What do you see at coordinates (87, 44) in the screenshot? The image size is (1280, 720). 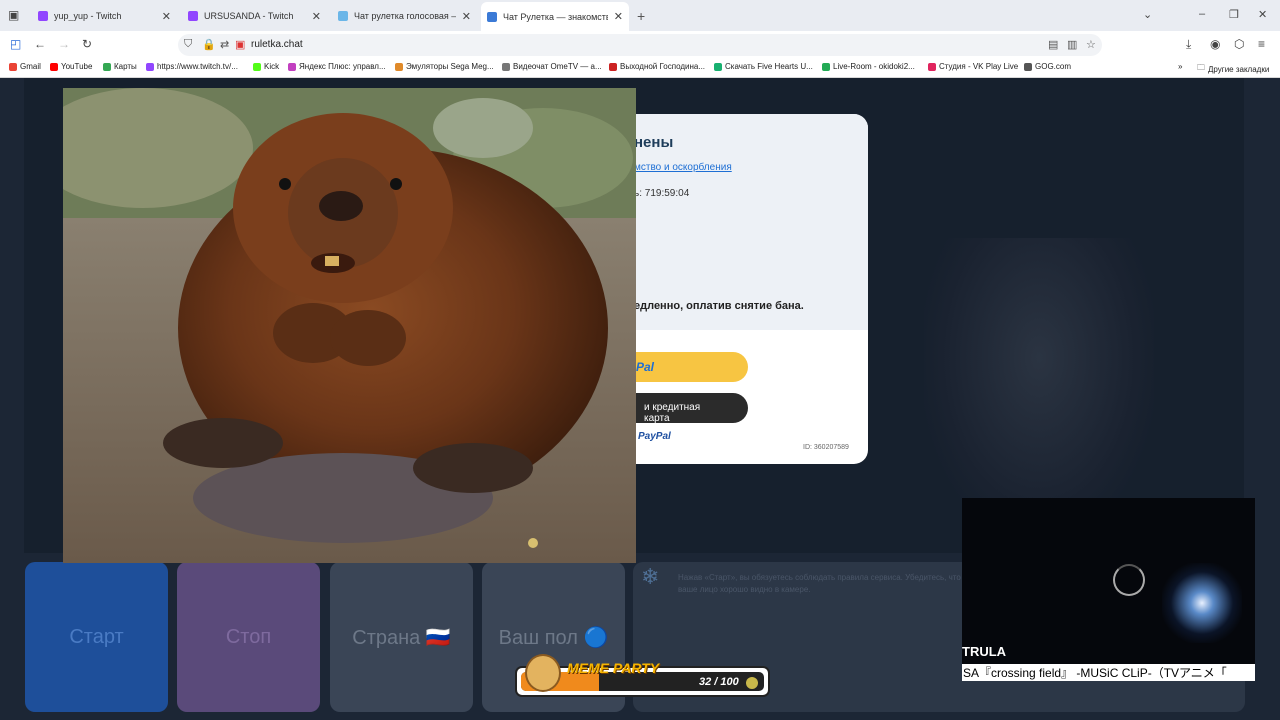 I see `reload-button: ↻` at bounding box center [87, 44].